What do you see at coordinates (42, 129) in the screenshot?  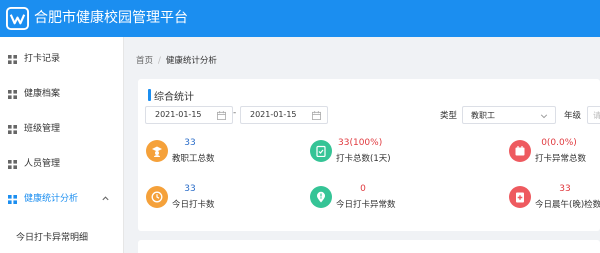 I see `sidebar-item-label: 班级管理` at bounding box center [42, 129].